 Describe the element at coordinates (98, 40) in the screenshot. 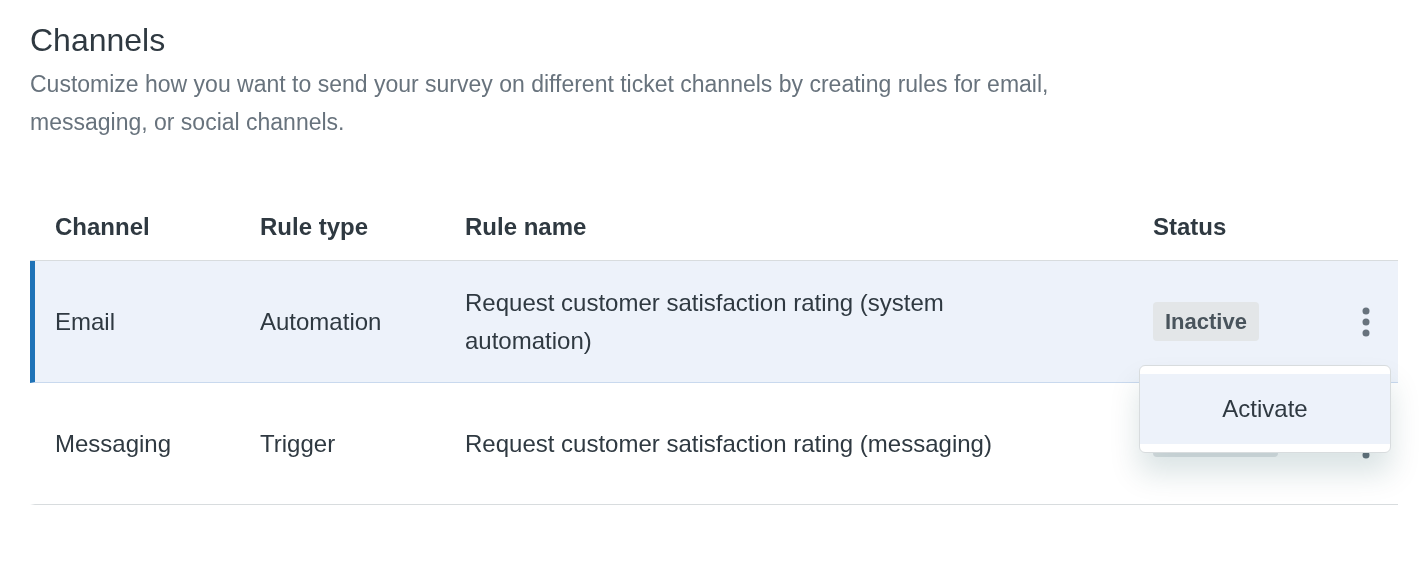

I see `section-title: Channels` at that location.